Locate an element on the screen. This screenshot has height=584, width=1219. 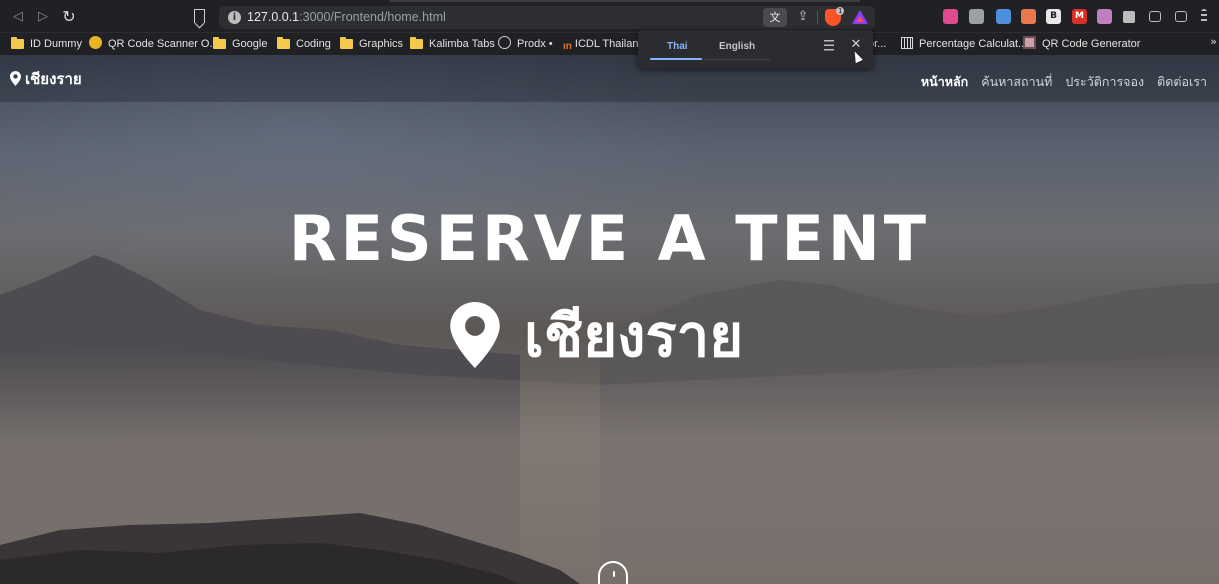
url-host: 127.0.0.1 is located at coordinates (273, 17).